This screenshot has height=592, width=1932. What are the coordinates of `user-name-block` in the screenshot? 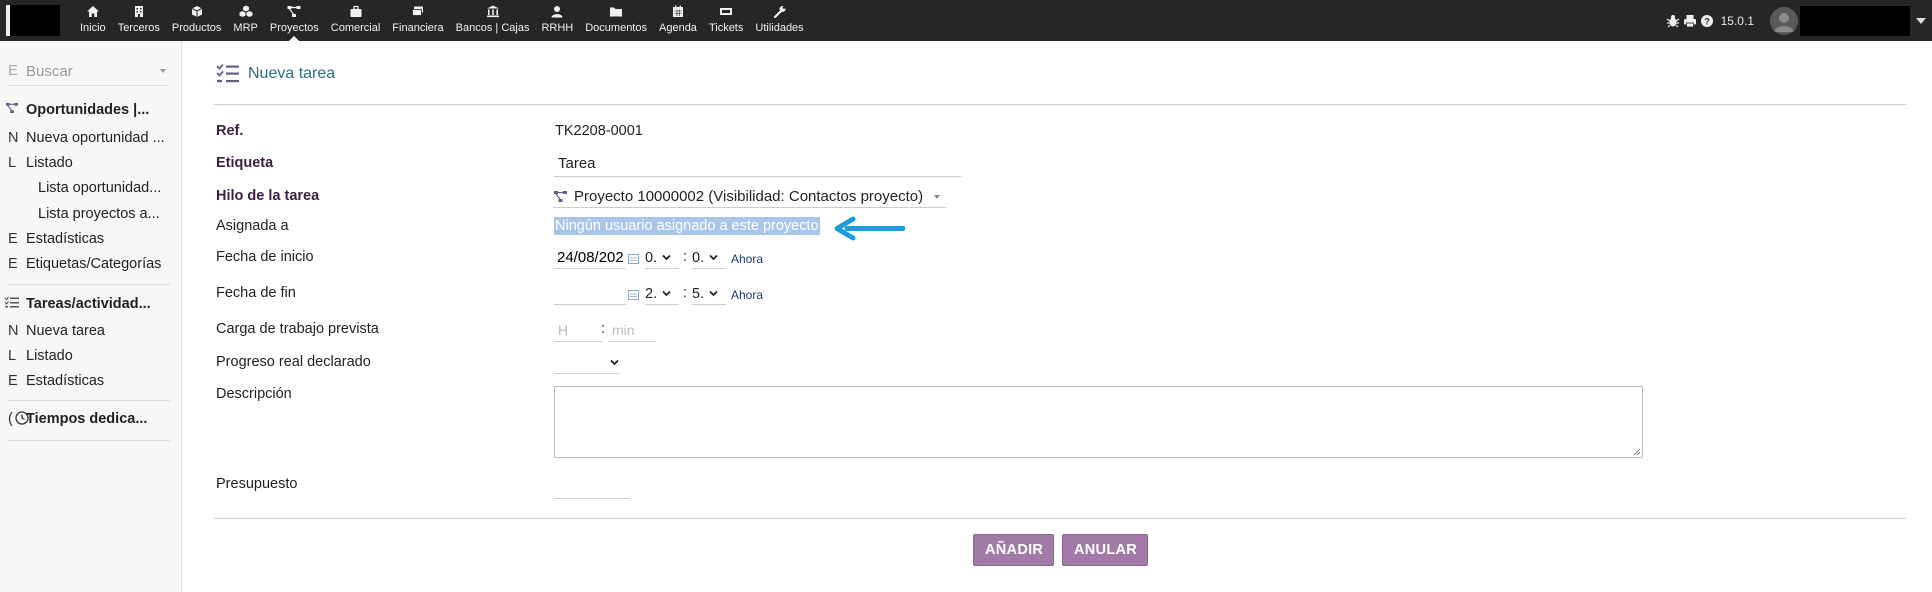 It's located at (1855, 20).